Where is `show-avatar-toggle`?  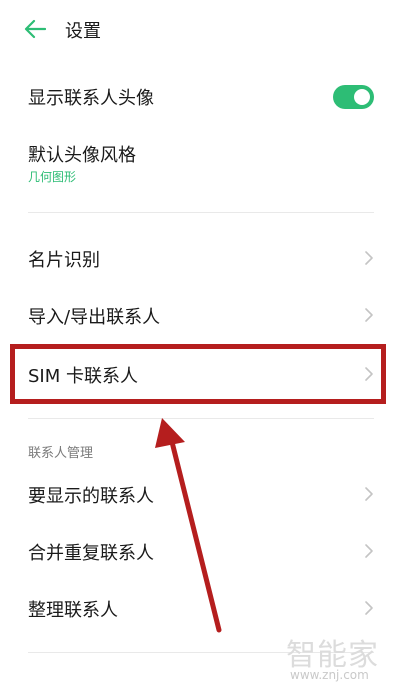
show-avatar-toggle is located at coordinates (353, 97).